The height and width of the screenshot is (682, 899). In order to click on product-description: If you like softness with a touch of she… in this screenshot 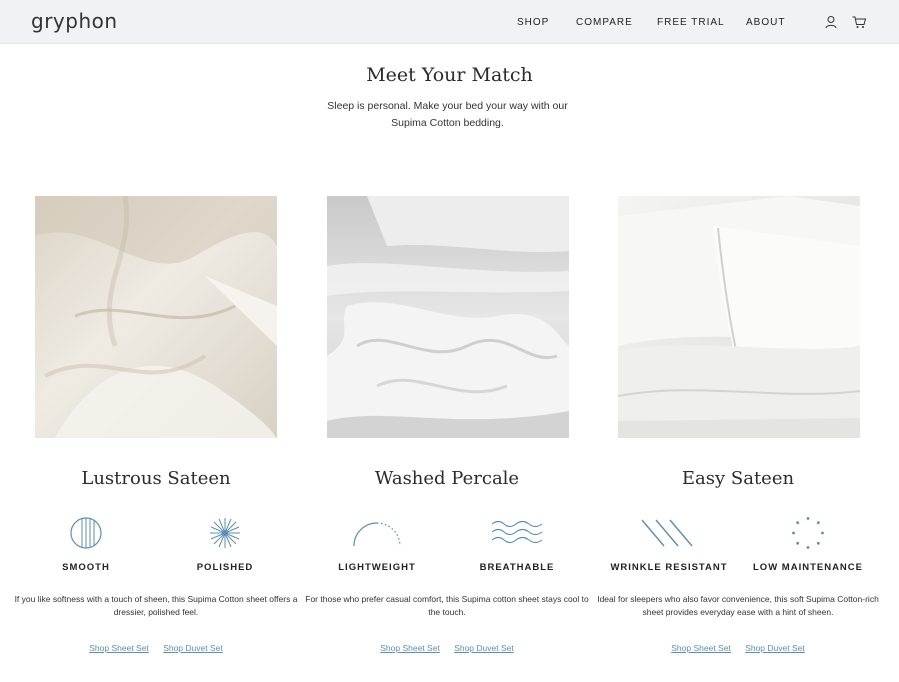, I will do `click(156, 605)`.